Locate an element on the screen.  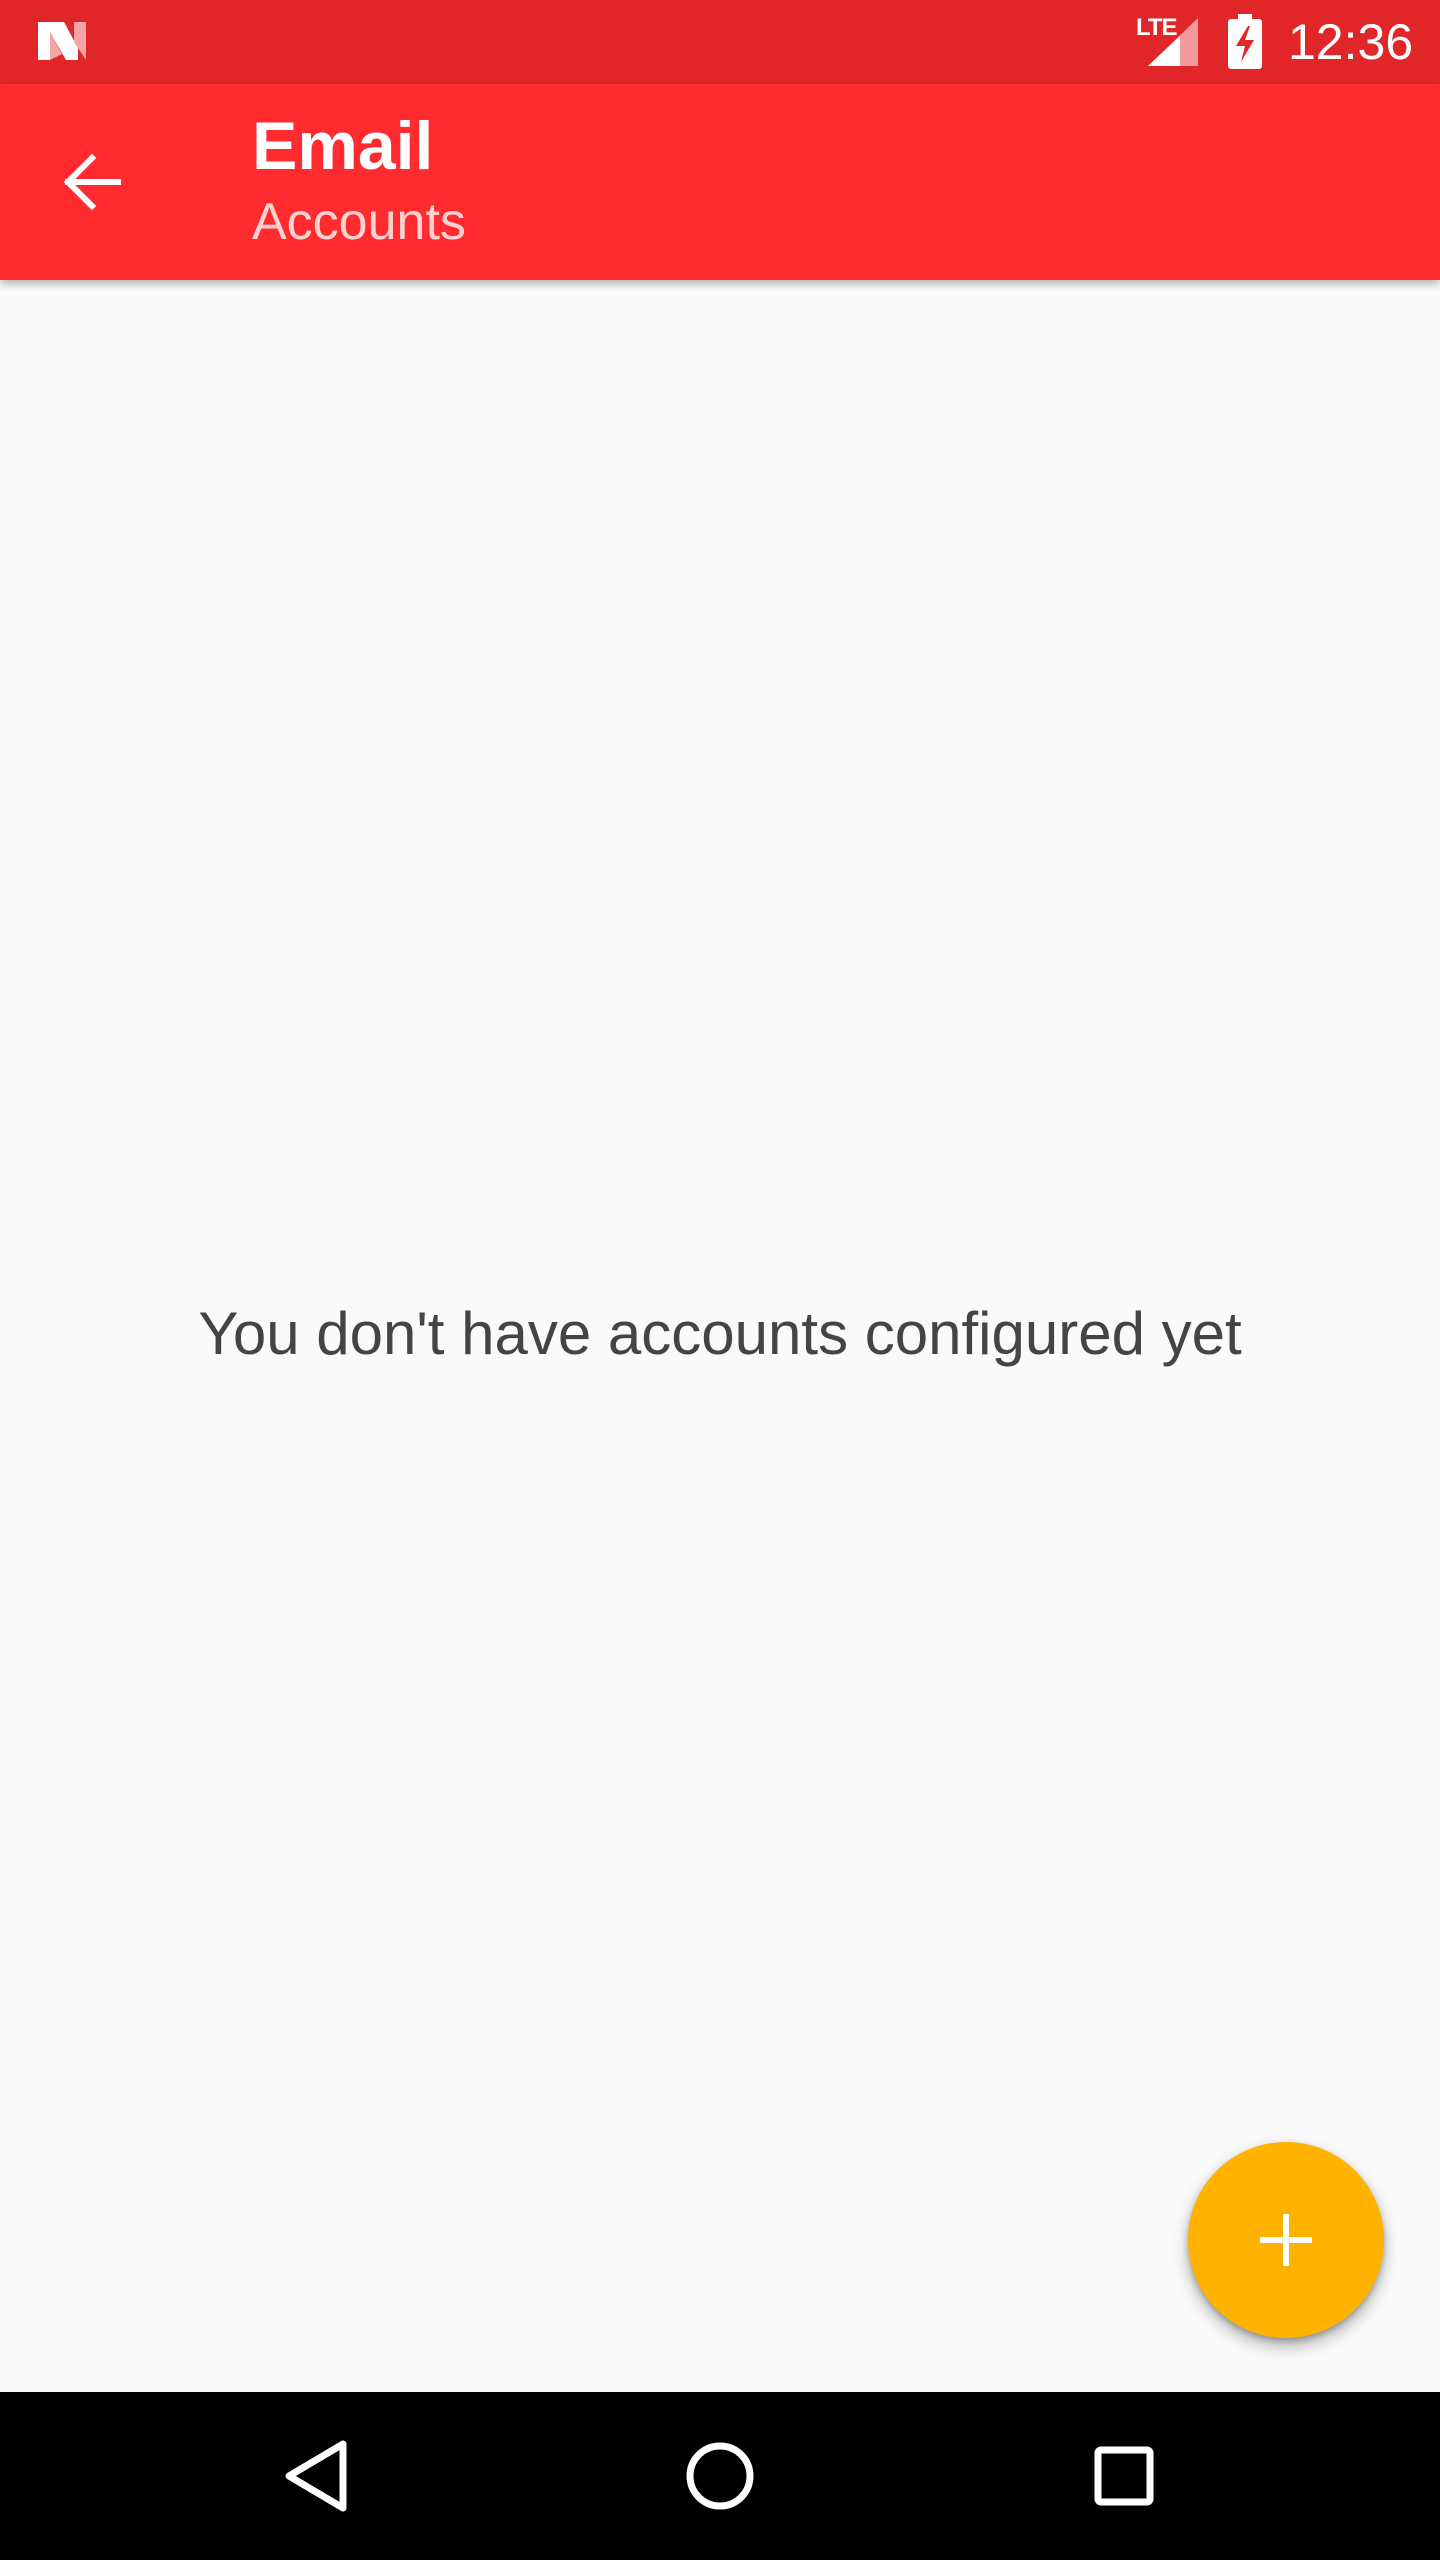
nav-home-icon is located at coordinates (720, 2476).